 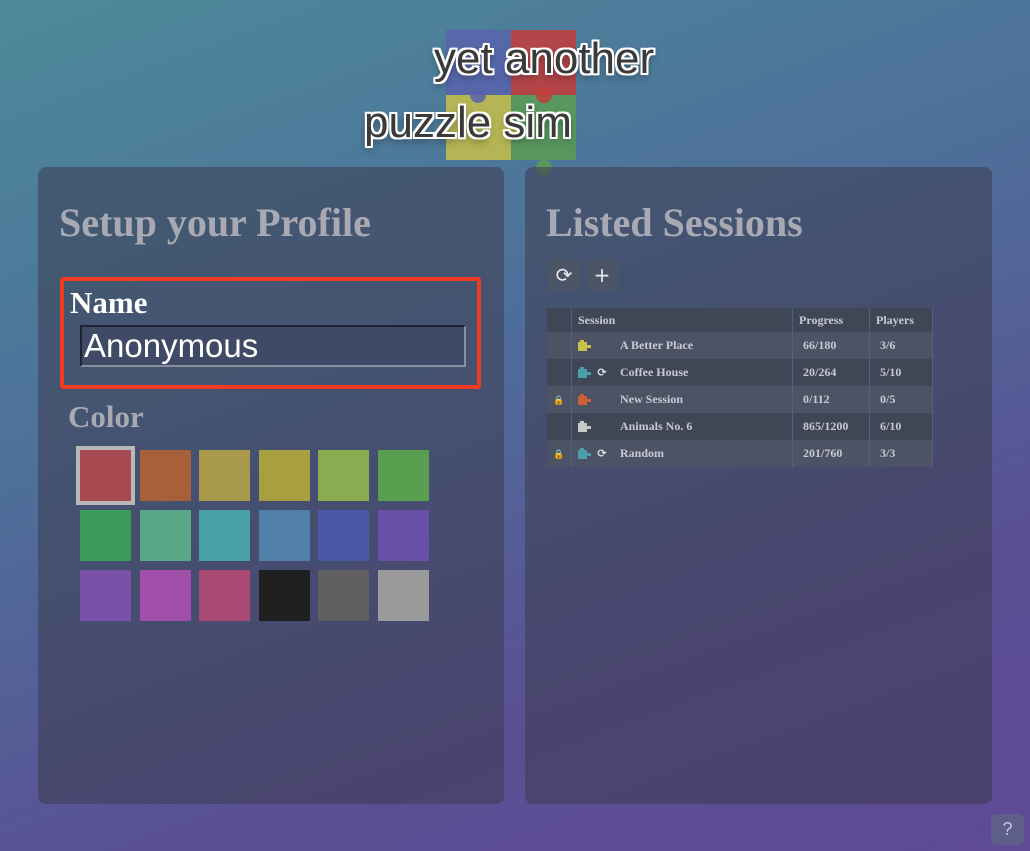 I want to click on session-row: A Better Place 66/180 3/6, so click(x=740, y=345).